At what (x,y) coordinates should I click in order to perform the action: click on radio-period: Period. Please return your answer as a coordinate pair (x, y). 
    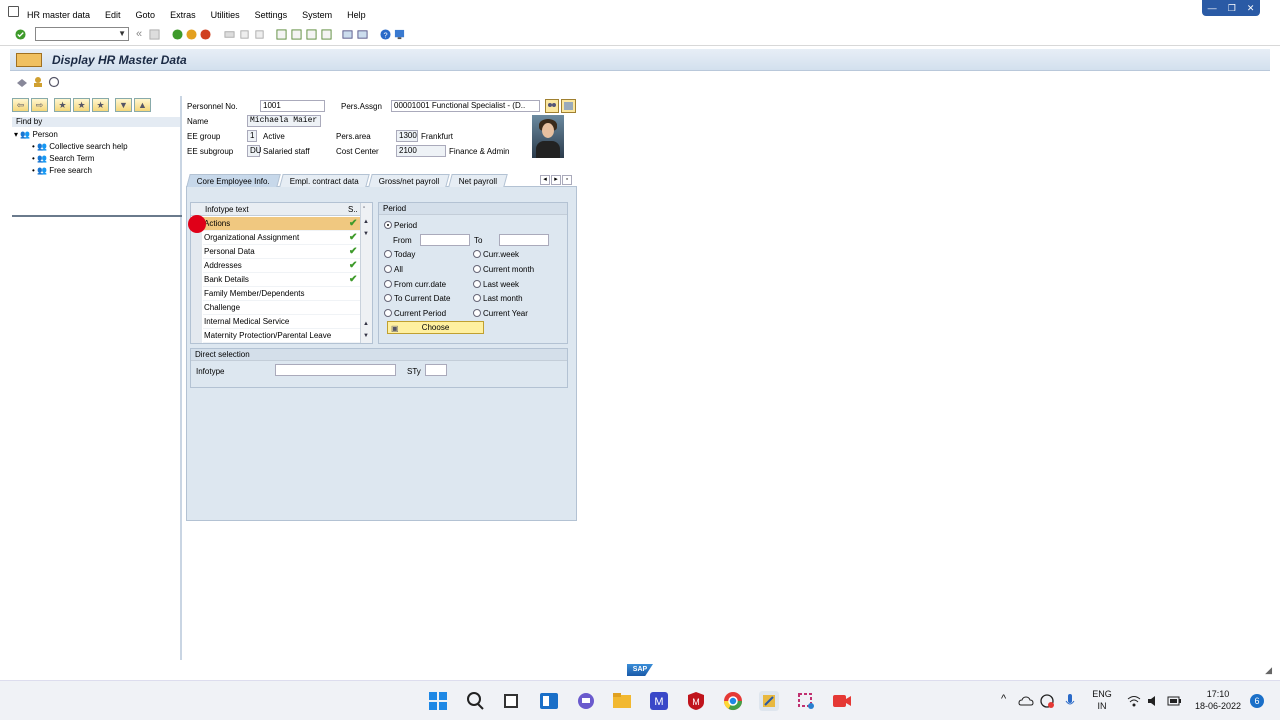
    Looking at the image, I should click on (400, 225).